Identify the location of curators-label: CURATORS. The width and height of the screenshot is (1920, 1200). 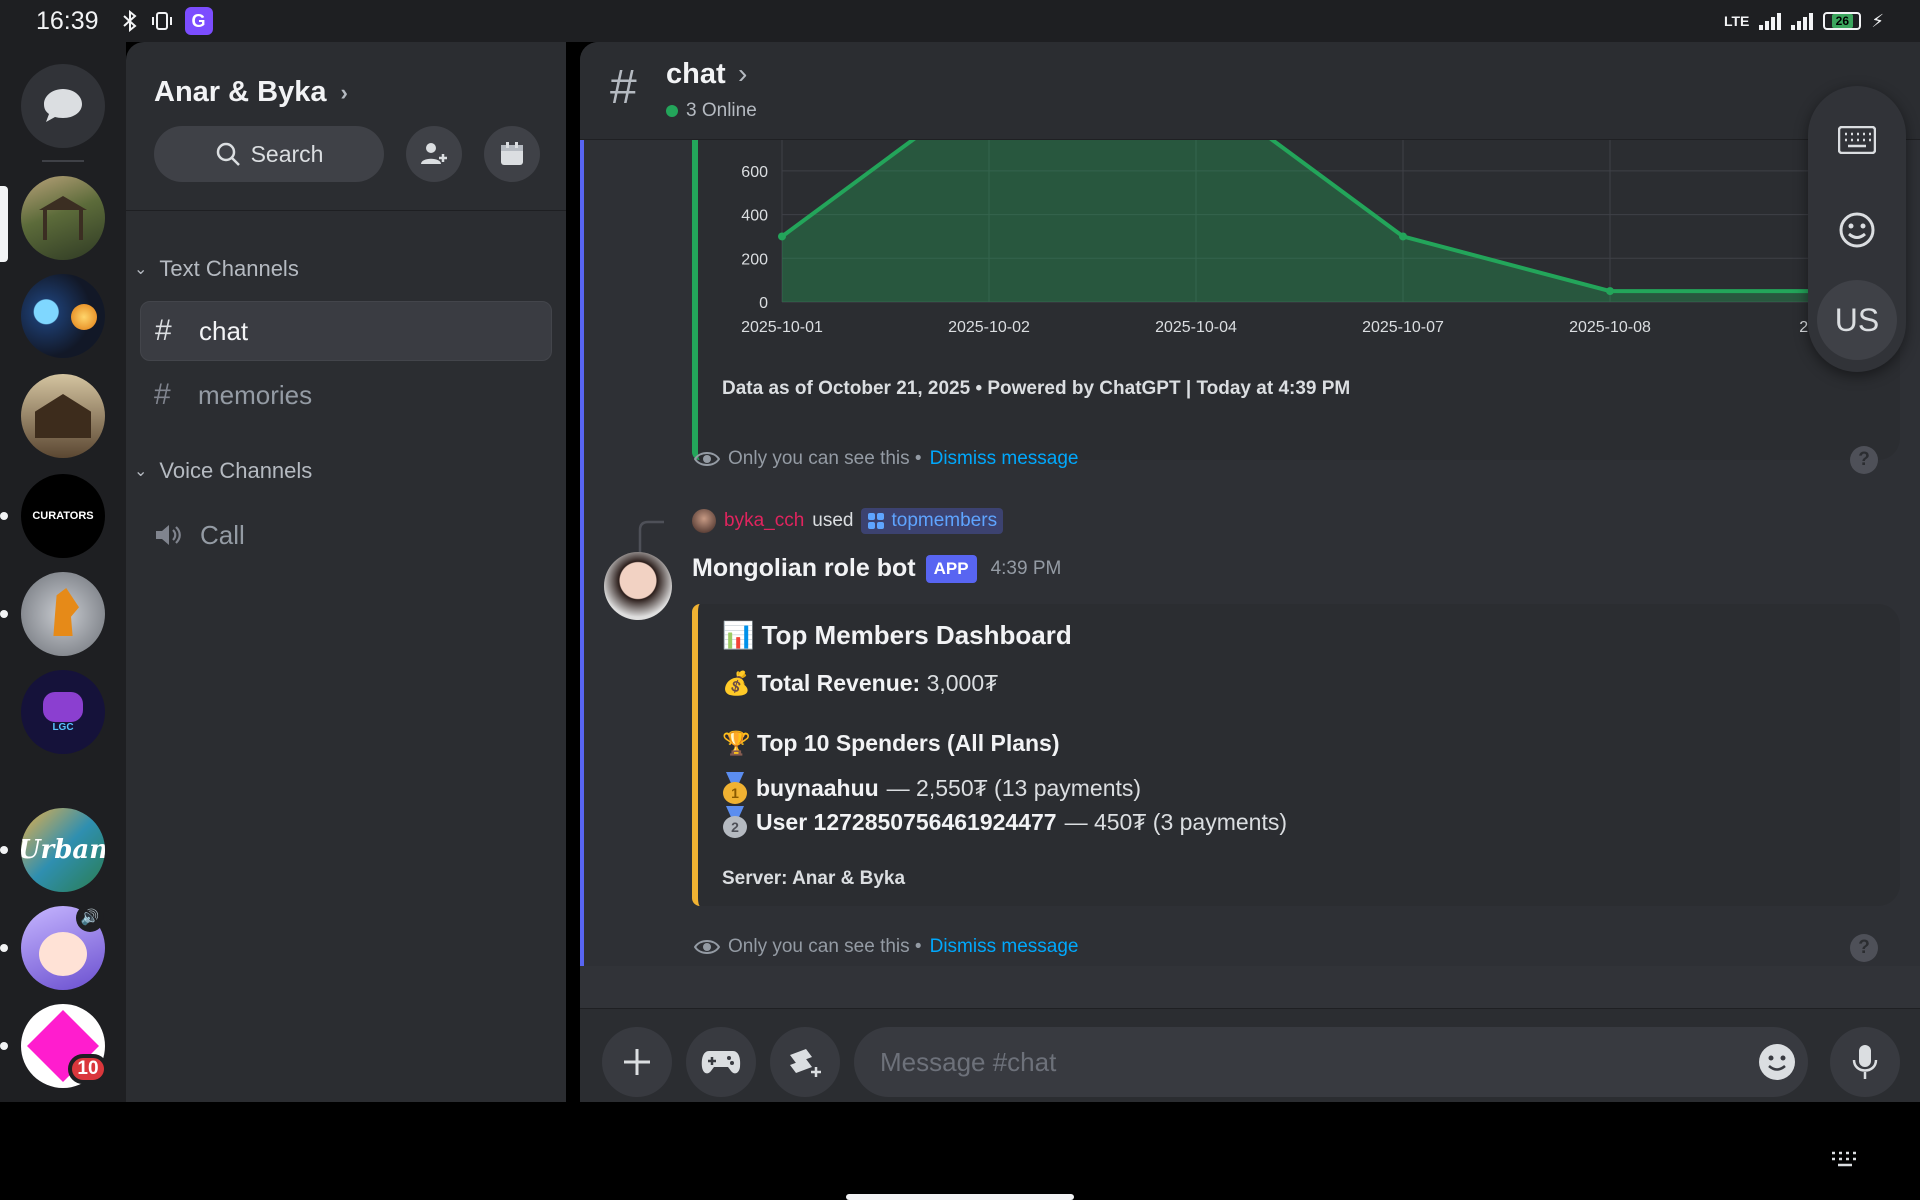
(63, 516).